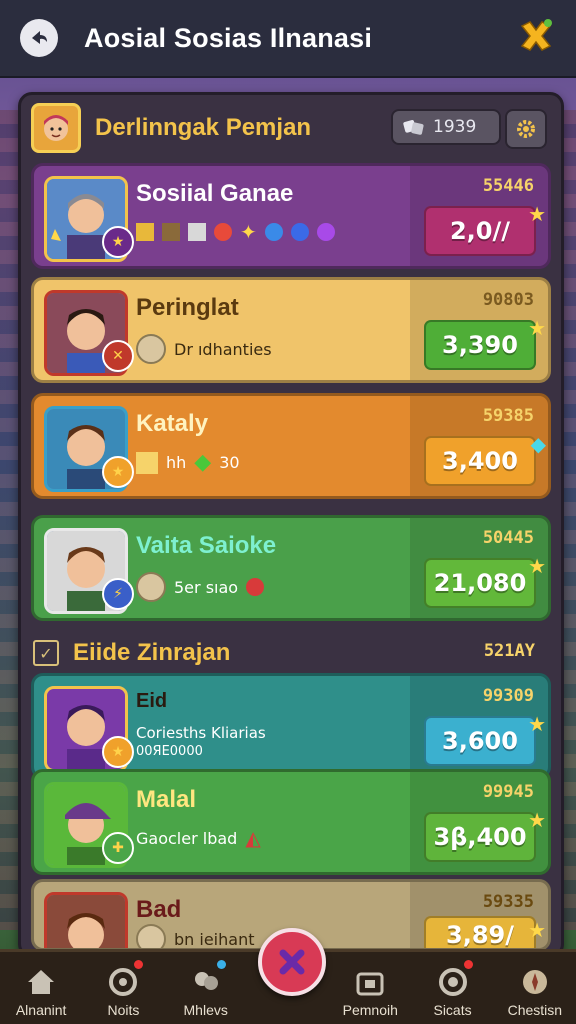 The image size is (576, 1024). I want to click on rank-badge: ⚡, so click(118, 594).